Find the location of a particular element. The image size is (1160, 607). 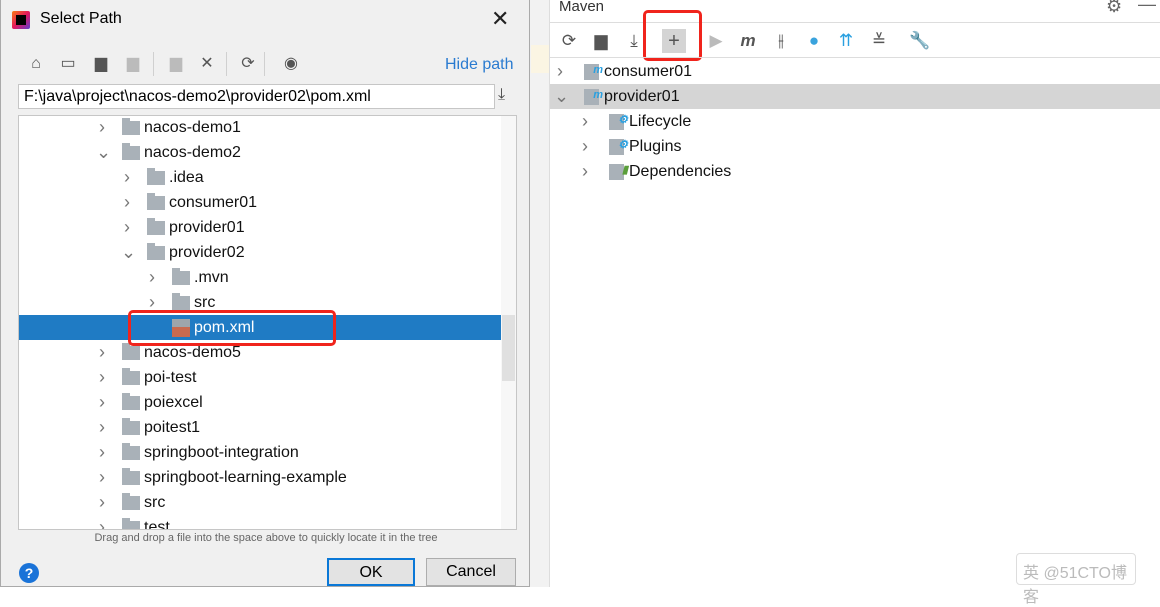

desktop-icon: ▭ is located at coordinates (68, 64).